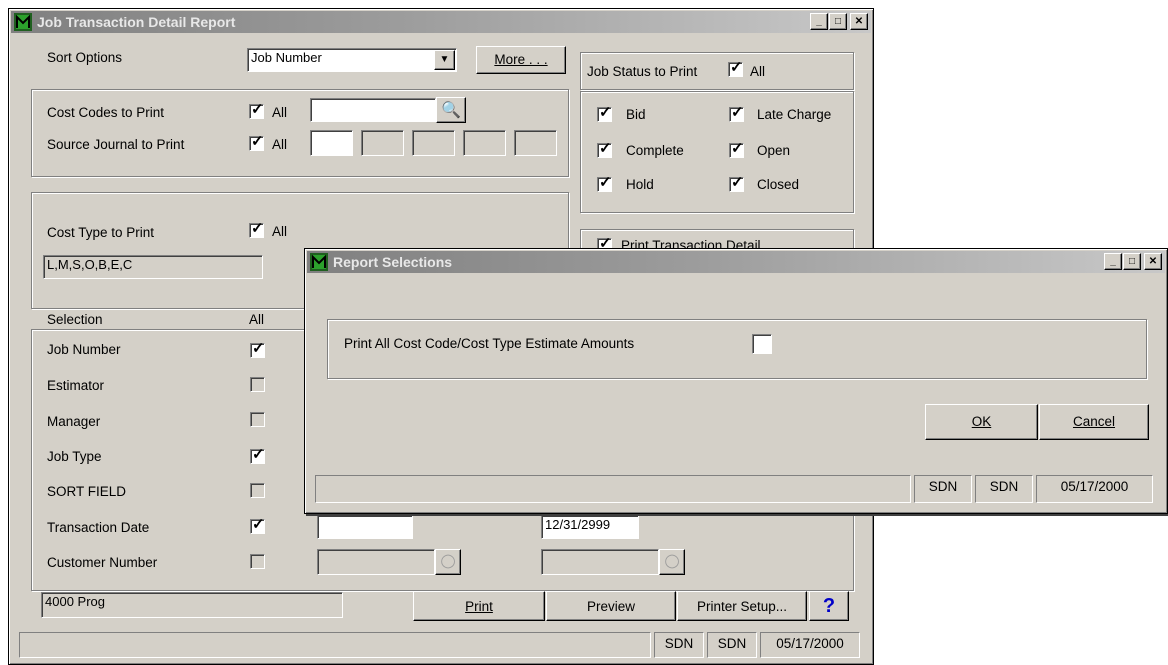 Image resolution: width=1168 pixels, height=665 pixels. I want to click on cancel-button: Cancel, so click(1094, 422).